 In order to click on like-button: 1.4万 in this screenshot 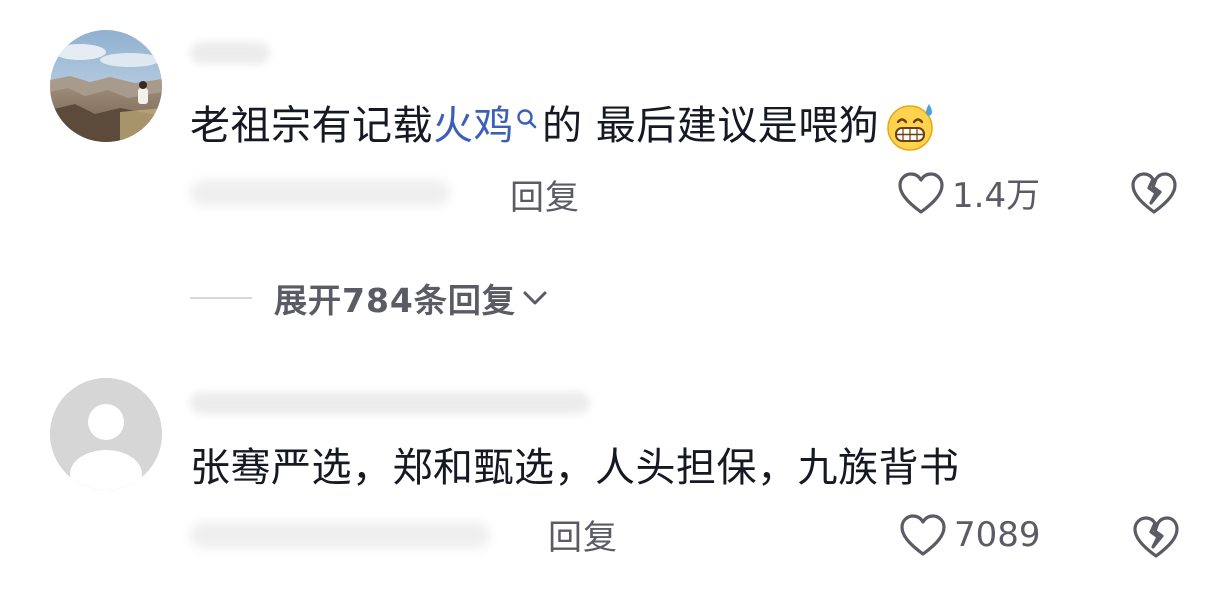, I will do `click(968, 192)`.